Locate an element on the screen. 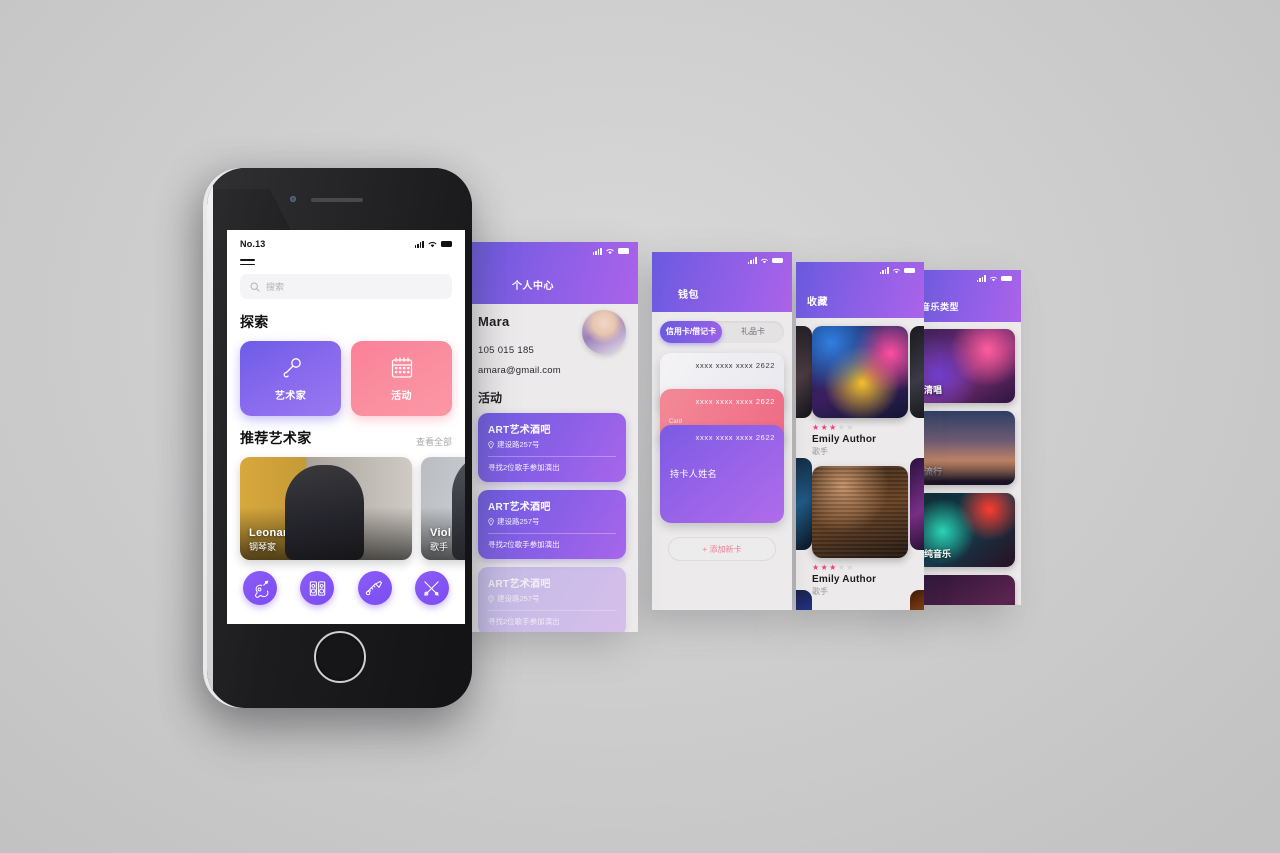 This screenshot has width=1280, height=853. event-title: ART艺术酒吧 is located at coordinates (519, 507).